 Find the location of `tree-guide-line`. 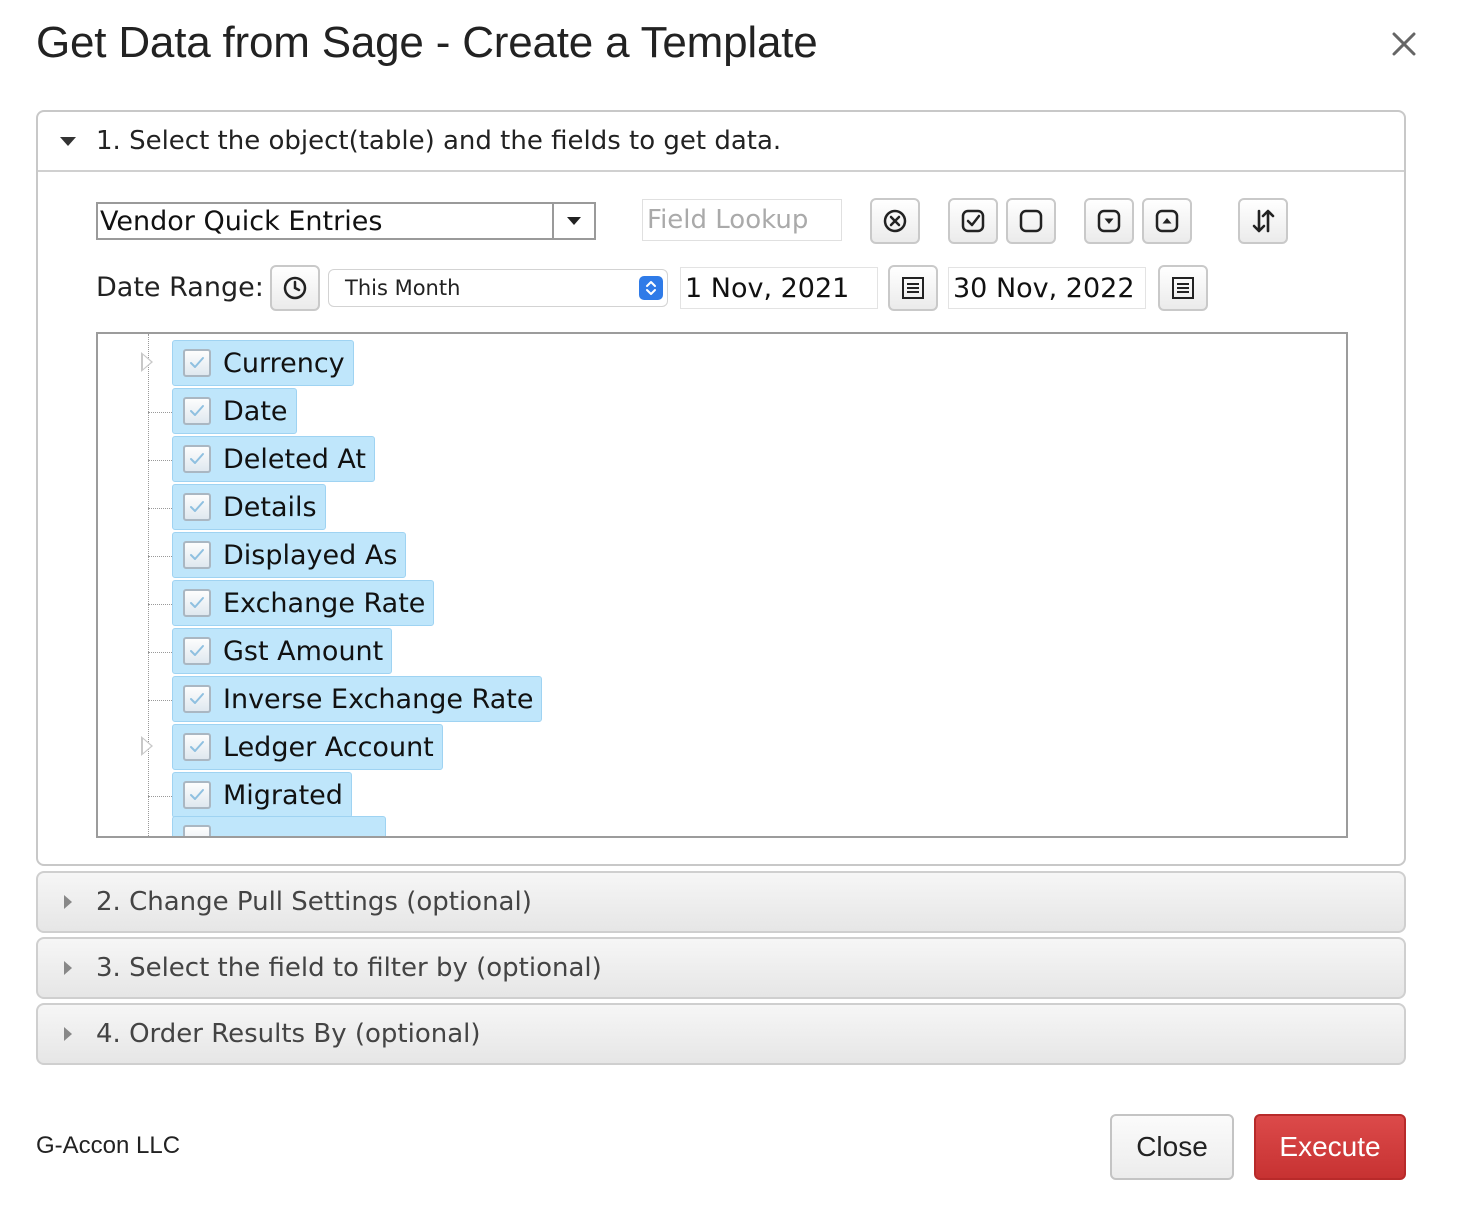

tree-guide-line is located at coordinates (148, 585).